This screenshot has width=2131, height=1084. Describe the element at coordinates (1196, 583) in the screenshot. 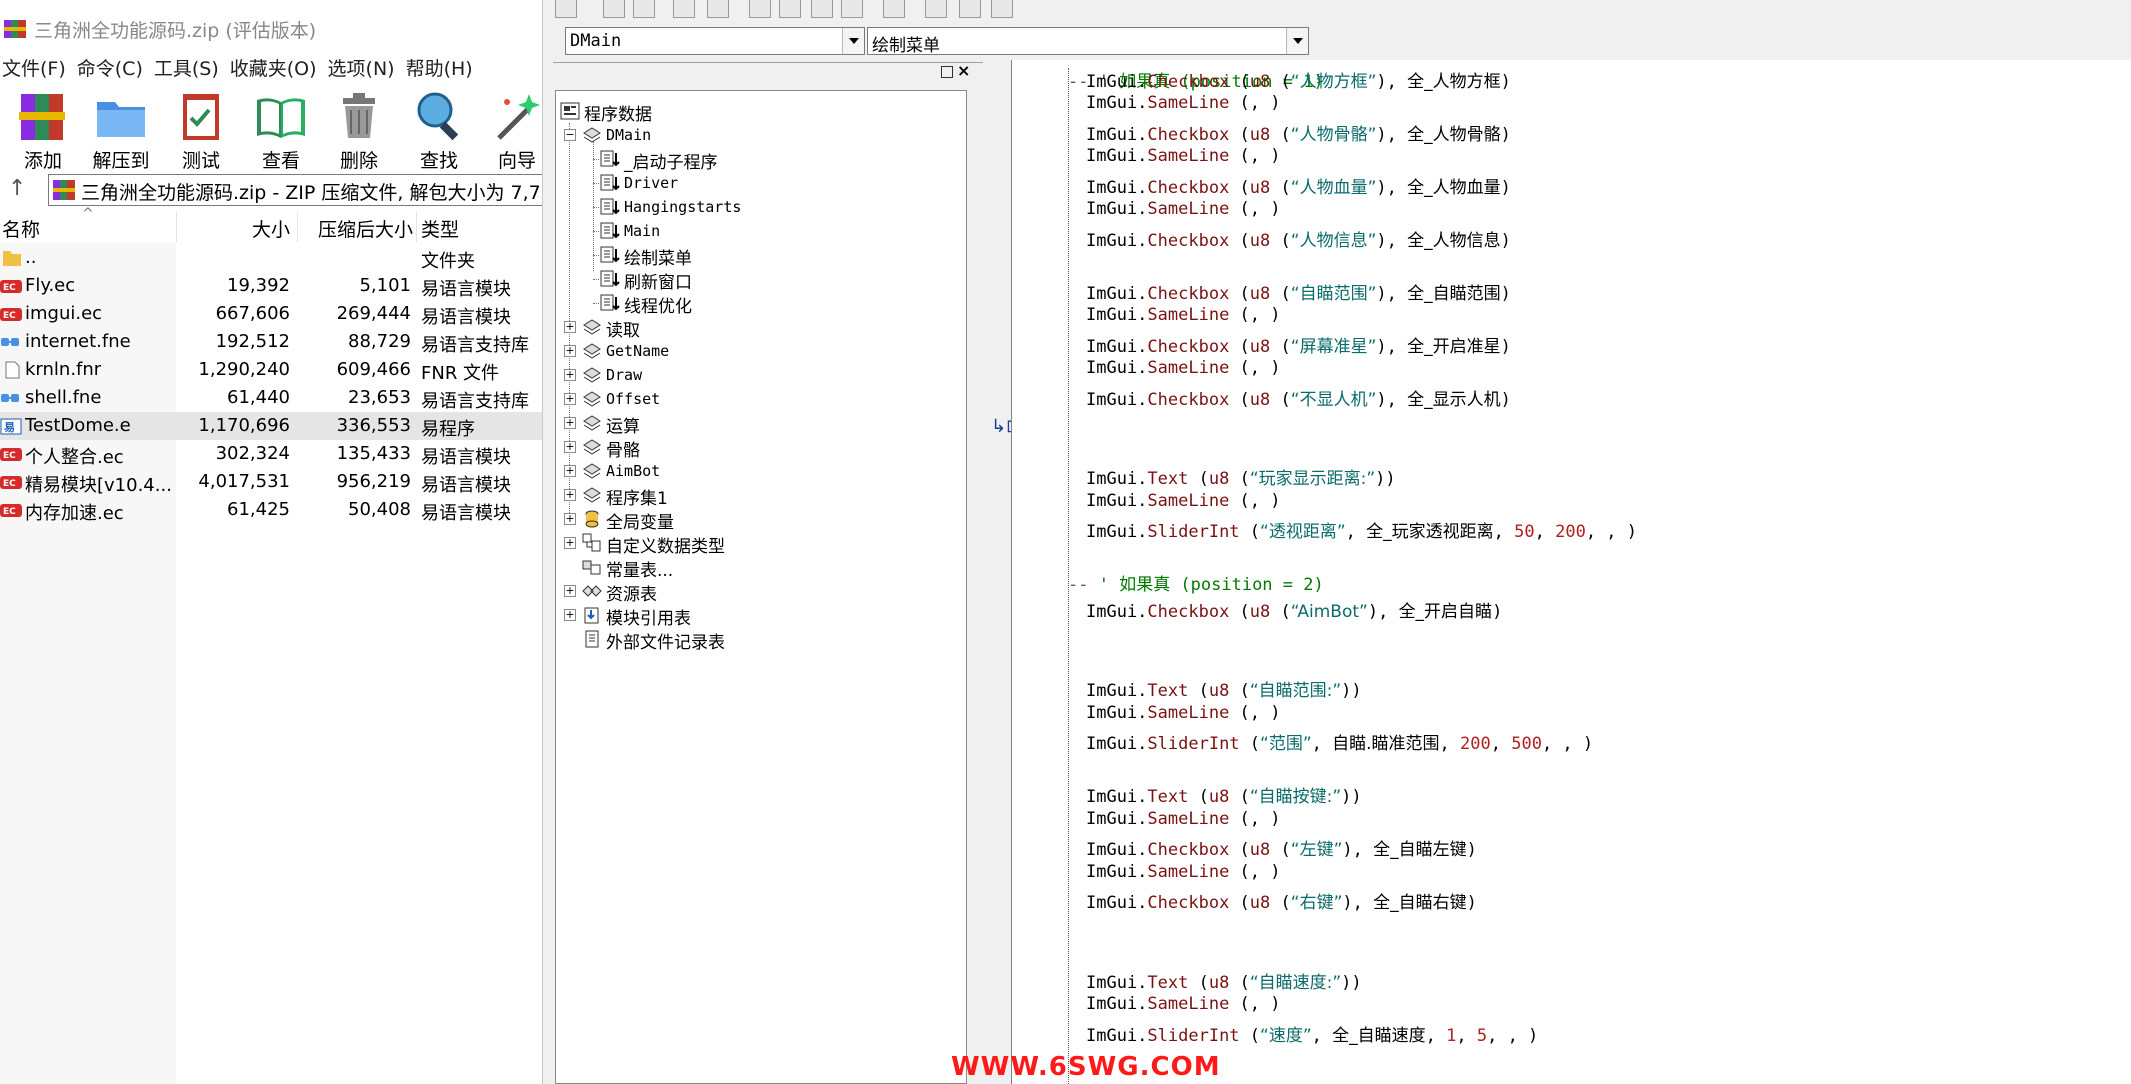

I see `conditional-block-header: -- ' 如果真 (position = 2)` at that location.